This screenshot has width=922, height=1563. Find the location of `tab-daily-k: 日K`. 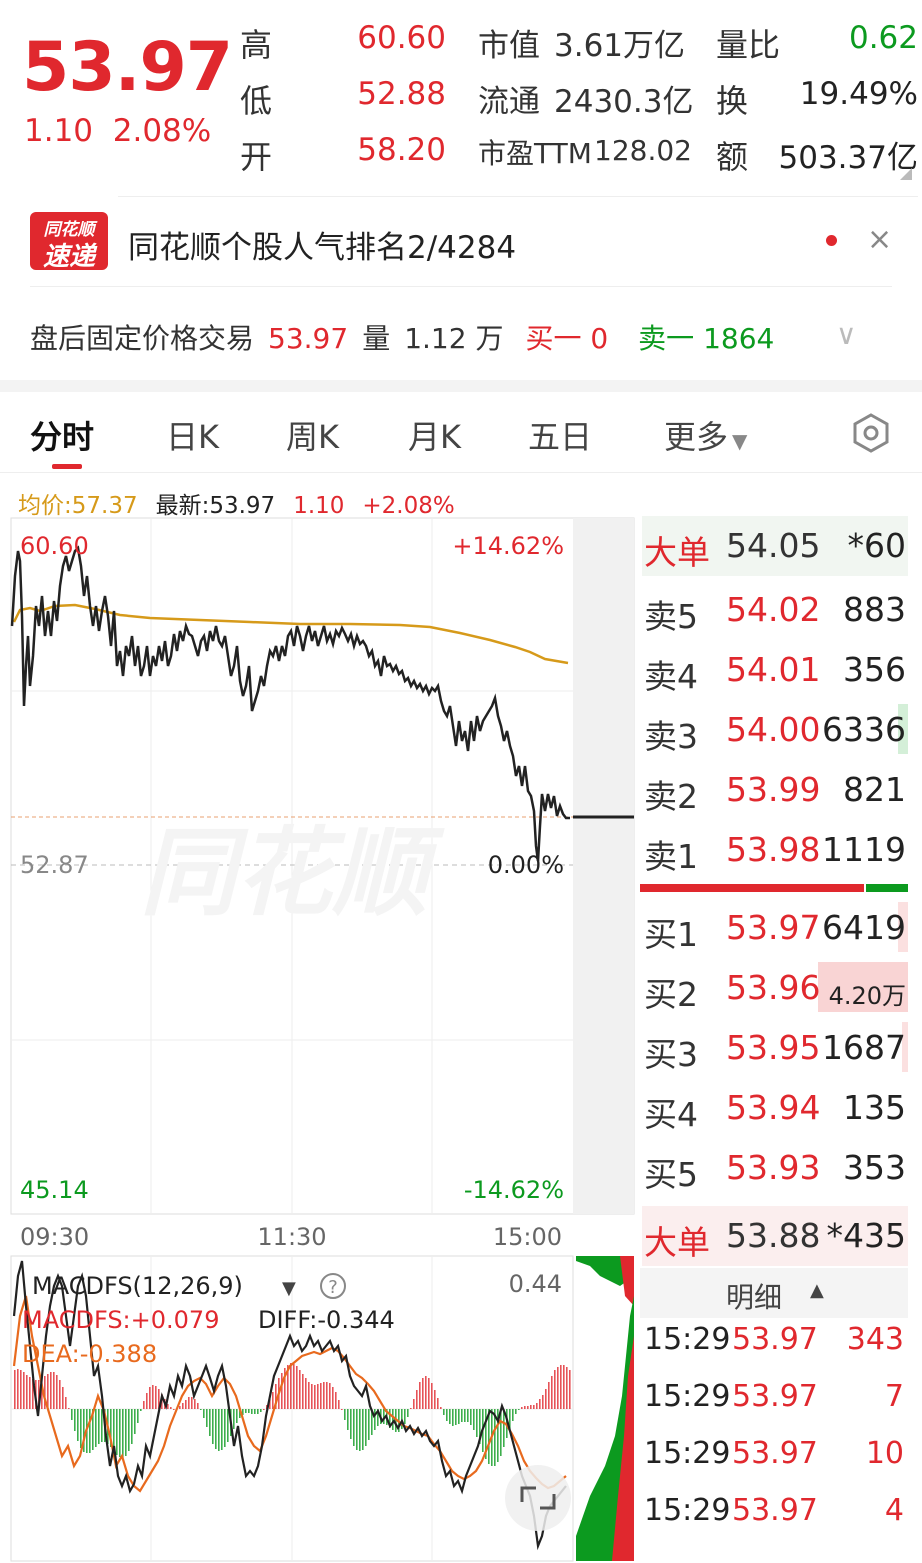

tab-daily-k: 日K is located at coordinates (192, 435).